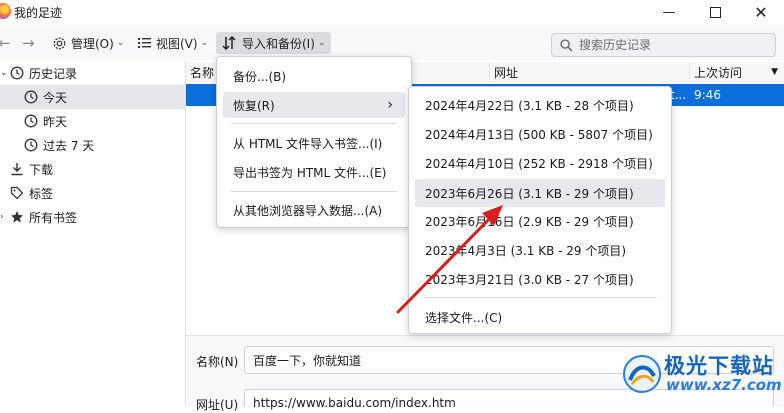  Describe the element at coordinates (642, 374) in the screenshot. I see `aurora-logo-icon` at that location.